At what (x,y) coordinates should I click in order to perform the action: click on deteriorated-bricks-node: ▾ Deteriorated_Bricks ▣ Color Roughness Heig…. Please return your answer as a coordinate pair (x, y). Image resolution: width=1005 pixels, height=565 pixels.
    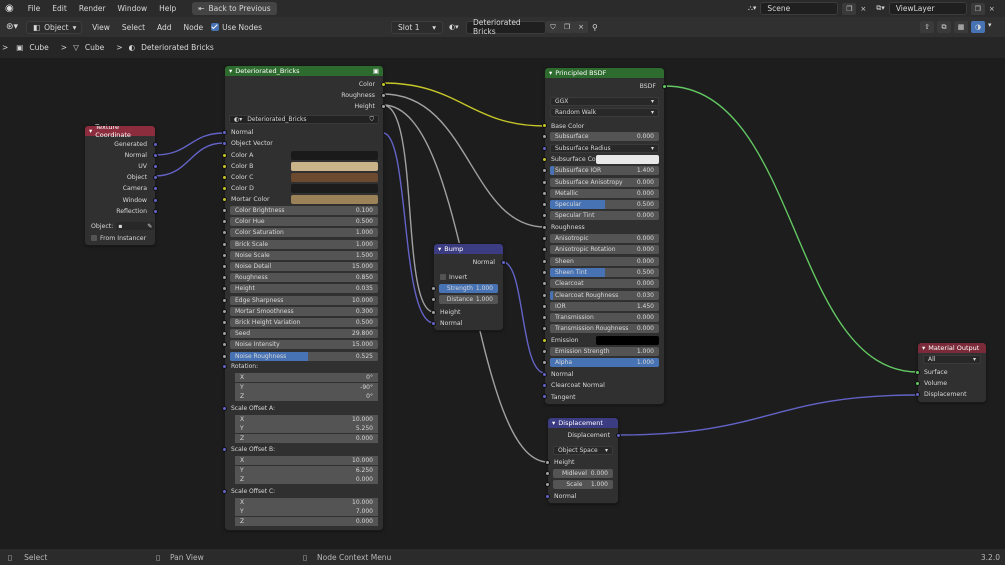
    Looking at the image, I should click on (304, 298).